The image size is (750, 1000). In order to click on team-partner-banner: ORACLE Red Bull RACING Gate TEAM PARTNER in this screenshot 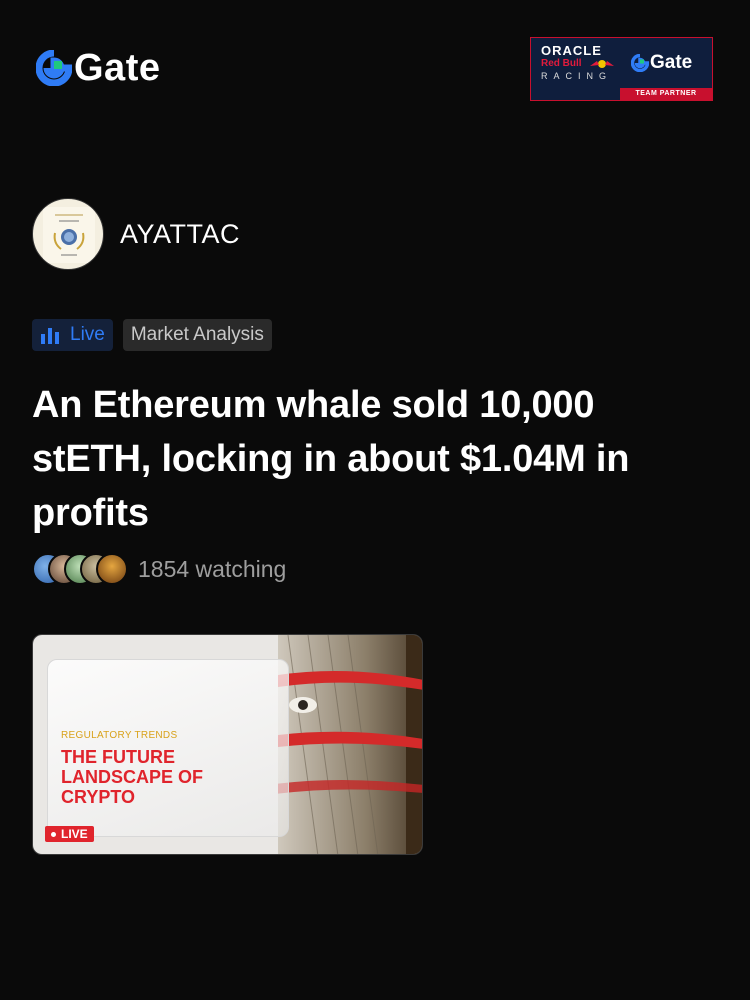, I will do `click(621, 69)`.